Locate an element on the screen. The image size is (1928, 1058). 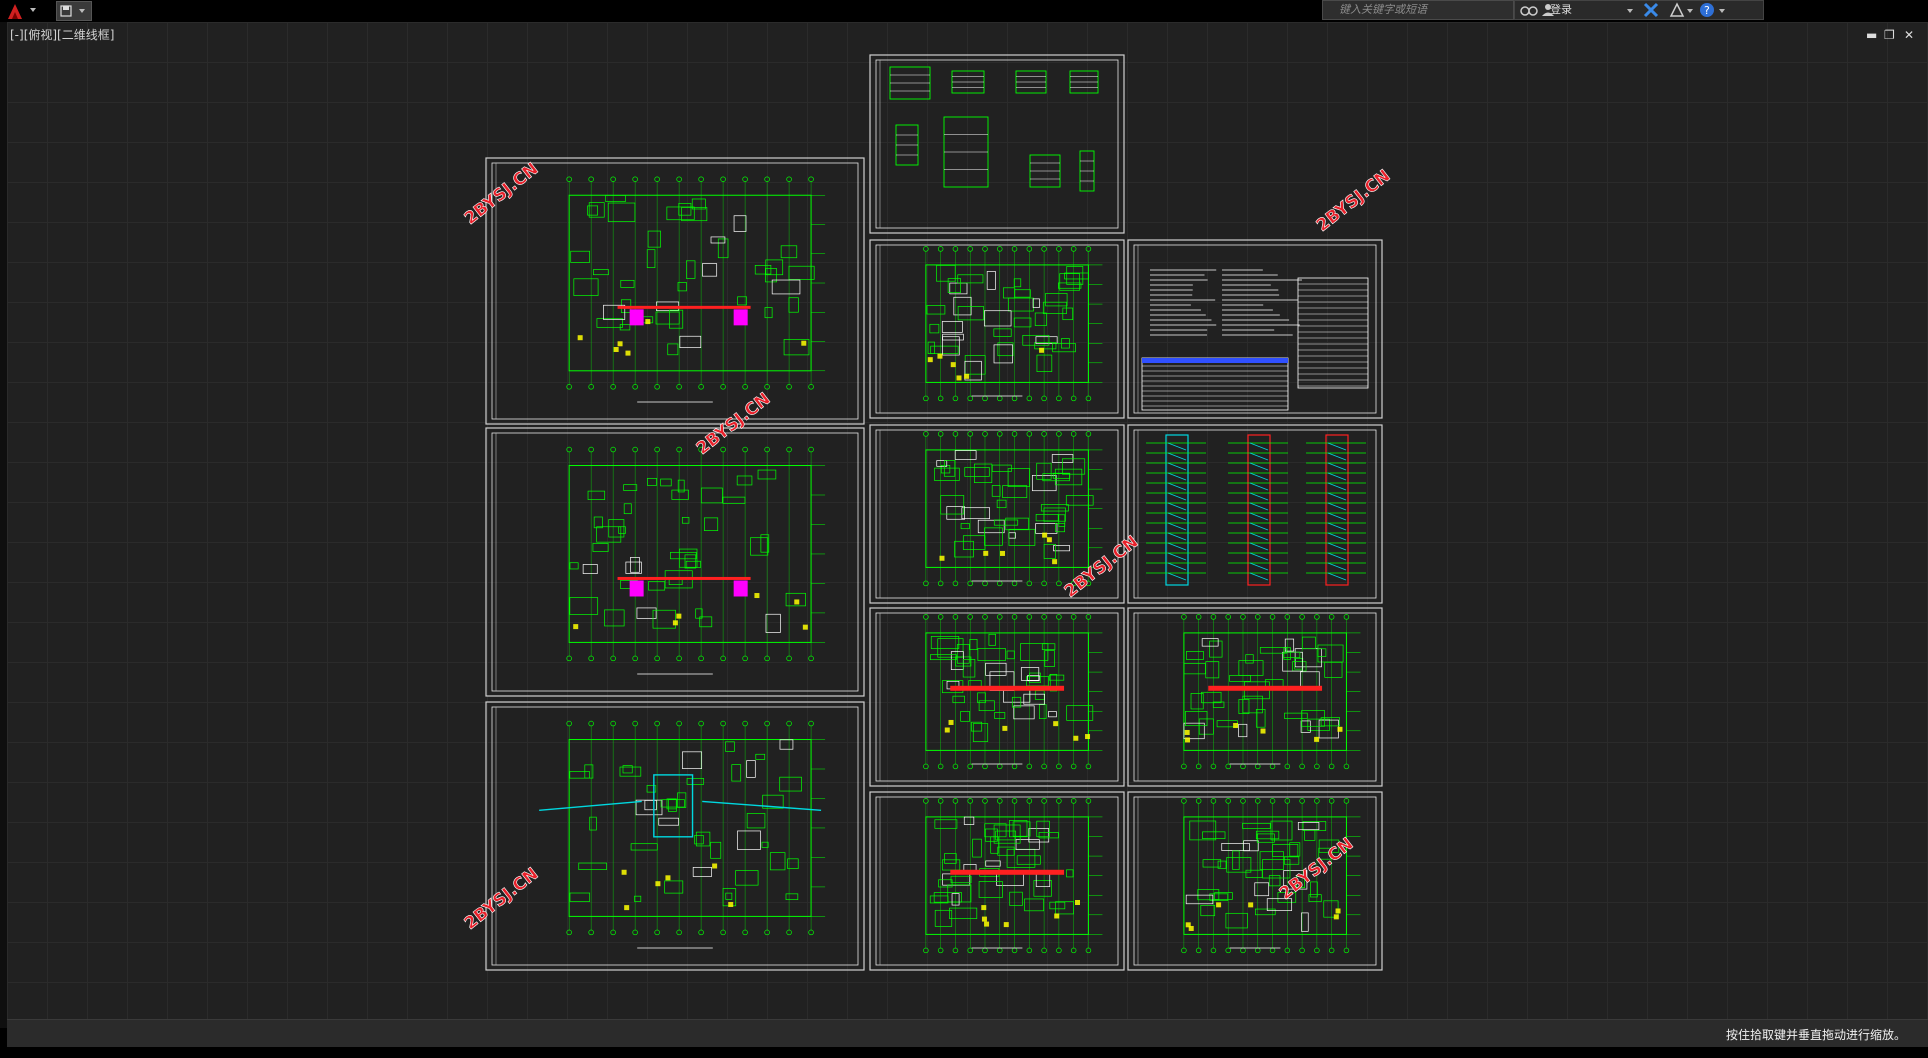
watermark-text-3: 2BYSJ.CN is located at coordinates (502, 899).